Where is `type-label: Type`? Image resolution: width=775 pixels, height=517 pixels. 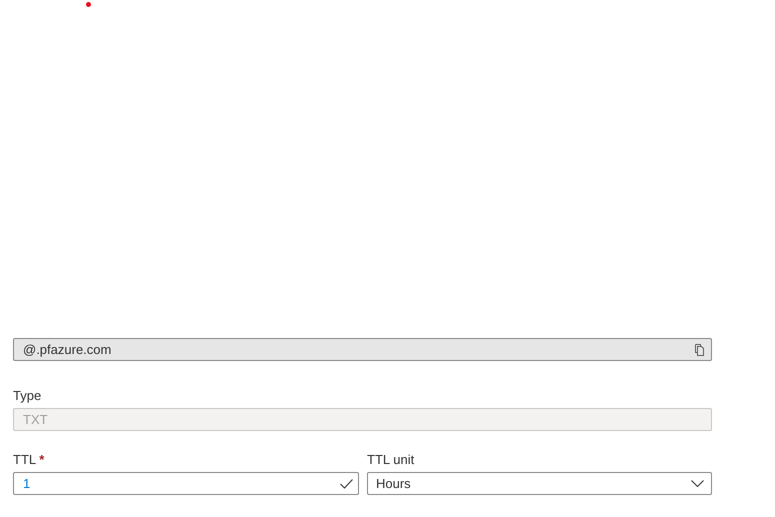 type-label: Type is located at coordinates (27, 396).